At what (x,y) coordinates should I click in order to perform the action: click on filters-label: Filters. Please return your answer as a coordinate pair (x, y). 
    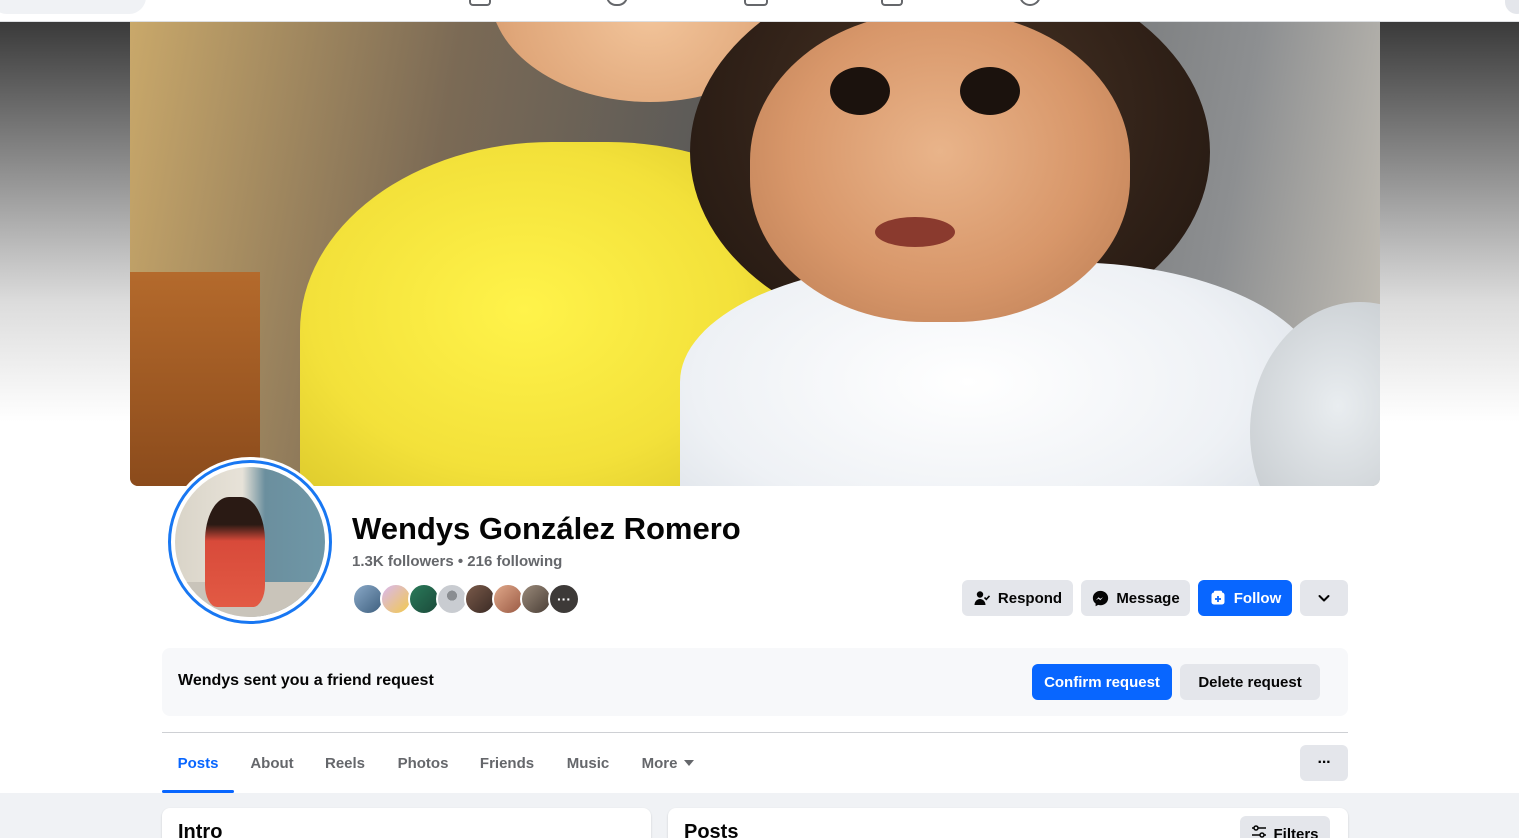
    Looking at the image, I should click on (1296, 831).